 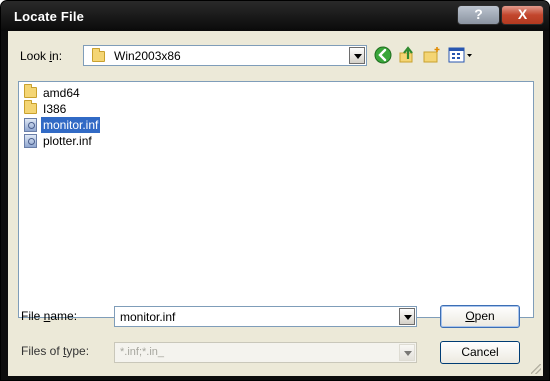 I want to click on title-bar: Locate File ? X, so click(x=275, y=16).